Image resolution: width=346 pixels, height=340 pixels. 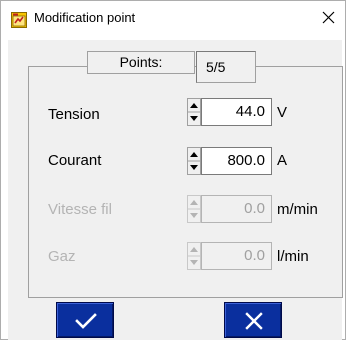 What do you see at coordinates (328, 17) in the screenshot?
I see `window-close-icon` at bounding box center [328, 17].